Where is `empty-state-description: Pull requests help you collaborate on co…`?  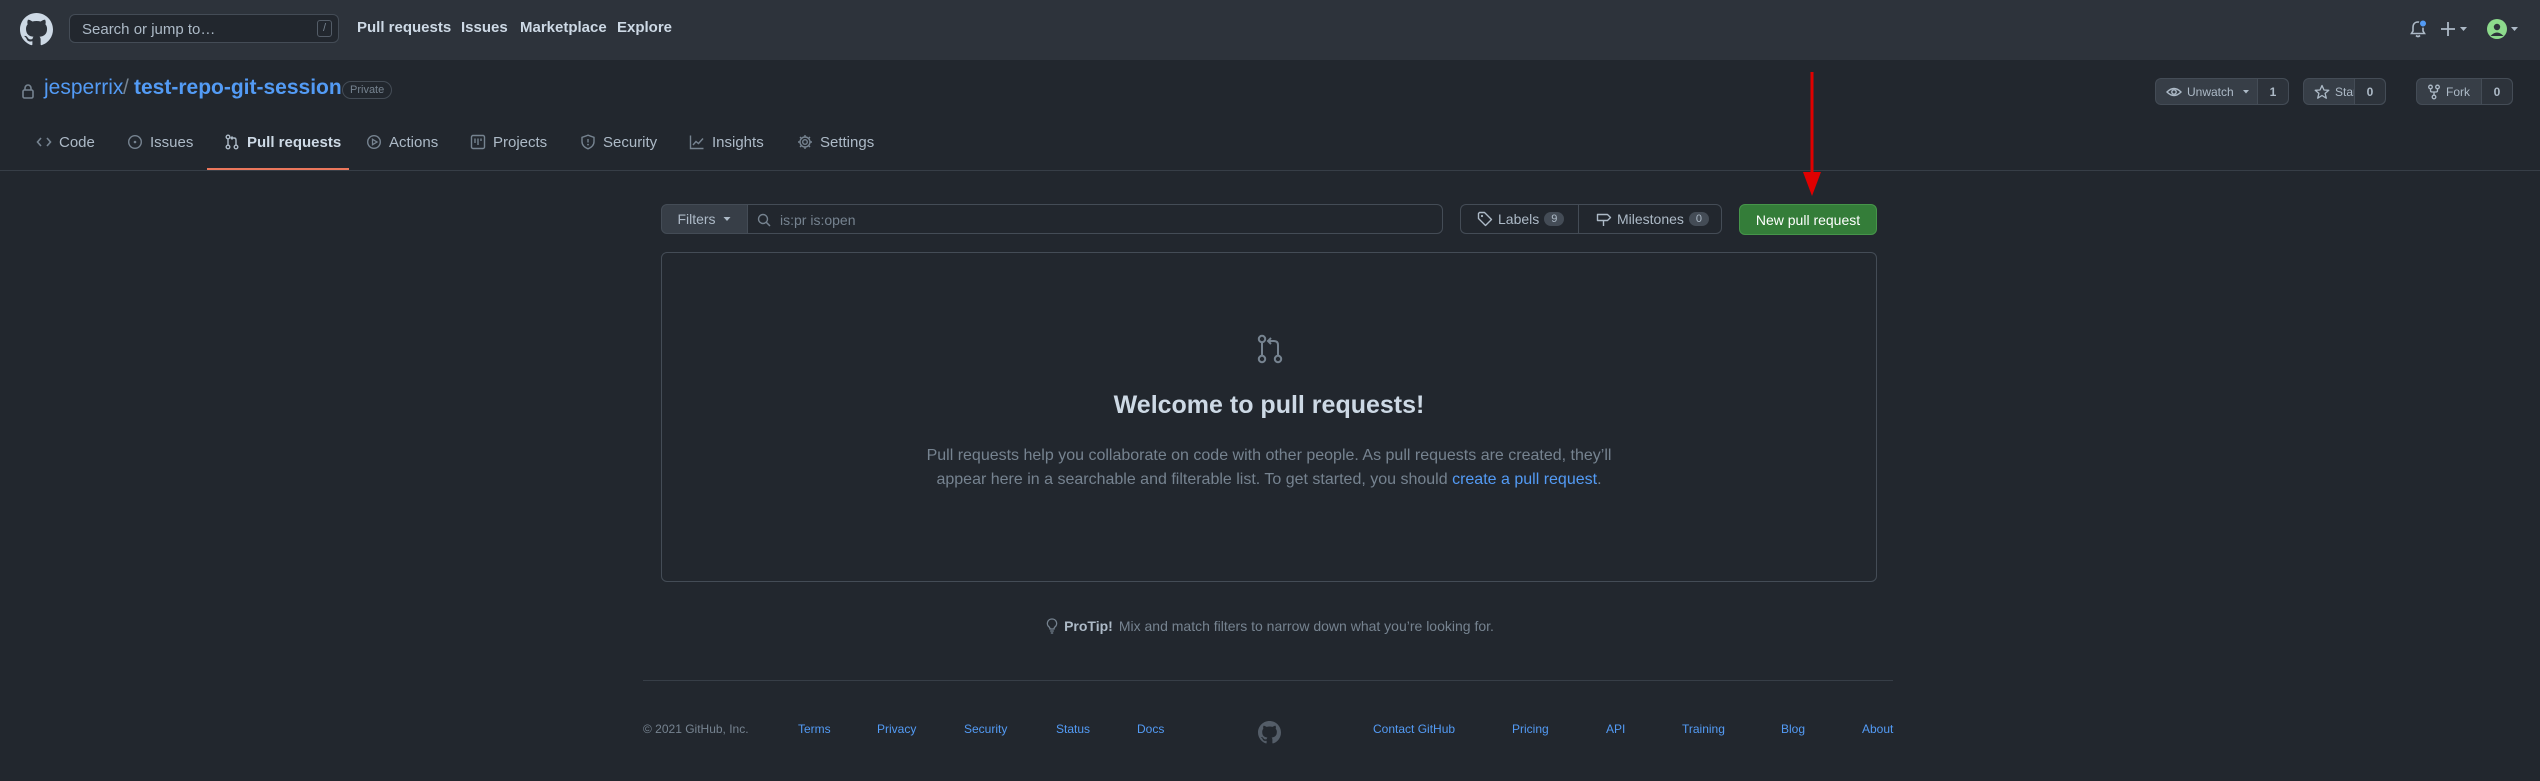 empty-state-description: Pull requests help you collaborate on co… is located at coordinates (1269, 468).